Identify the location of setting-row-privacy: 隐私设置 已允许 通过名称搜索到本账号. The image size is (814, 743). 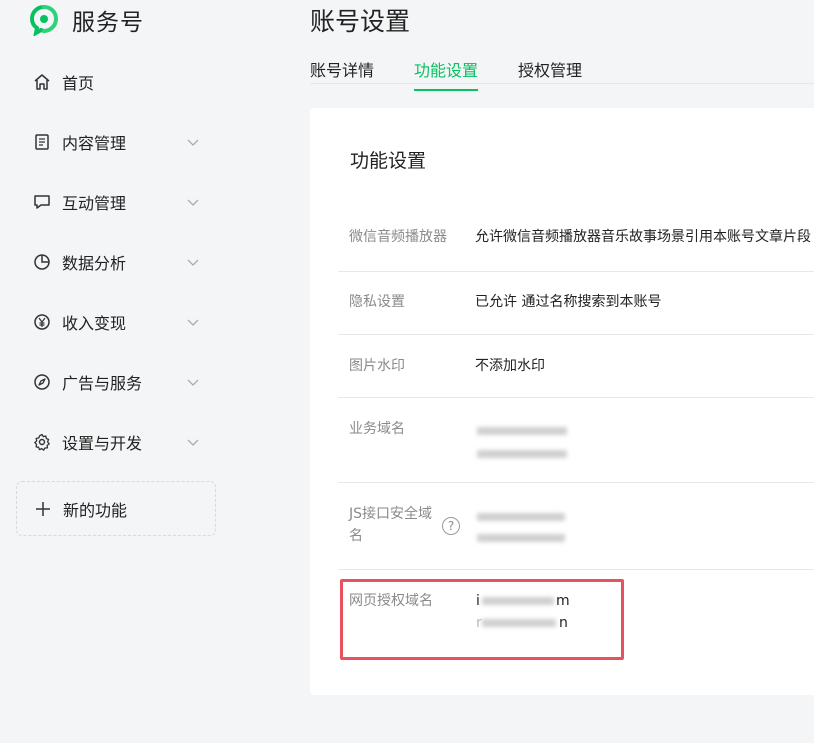
(576, 303).